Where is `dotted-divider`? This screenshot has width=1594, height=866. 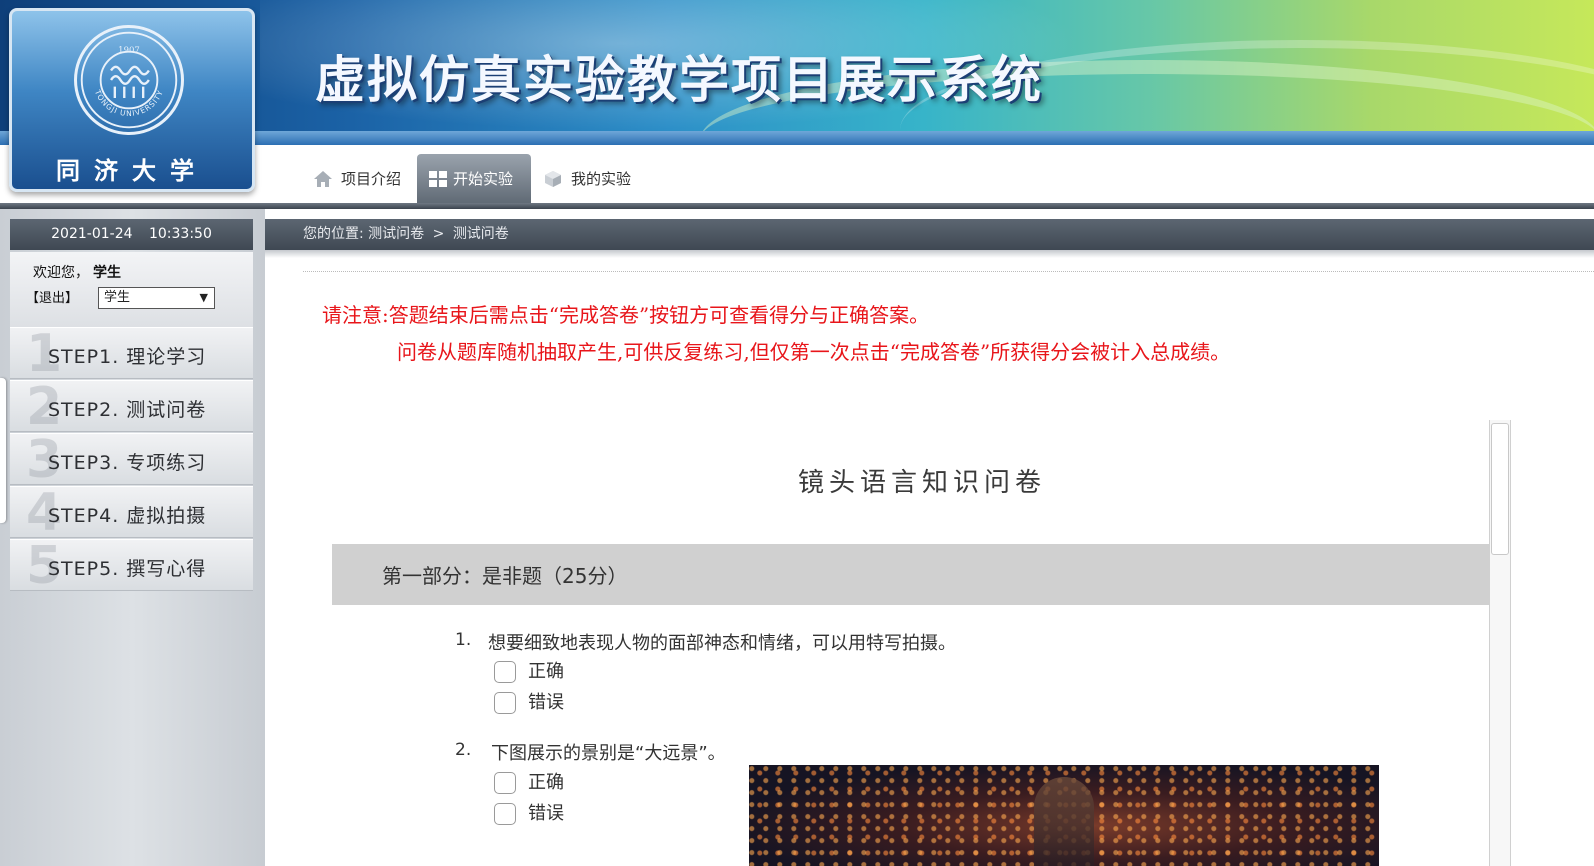 dotted-divider is located at coordinates (948, 271).